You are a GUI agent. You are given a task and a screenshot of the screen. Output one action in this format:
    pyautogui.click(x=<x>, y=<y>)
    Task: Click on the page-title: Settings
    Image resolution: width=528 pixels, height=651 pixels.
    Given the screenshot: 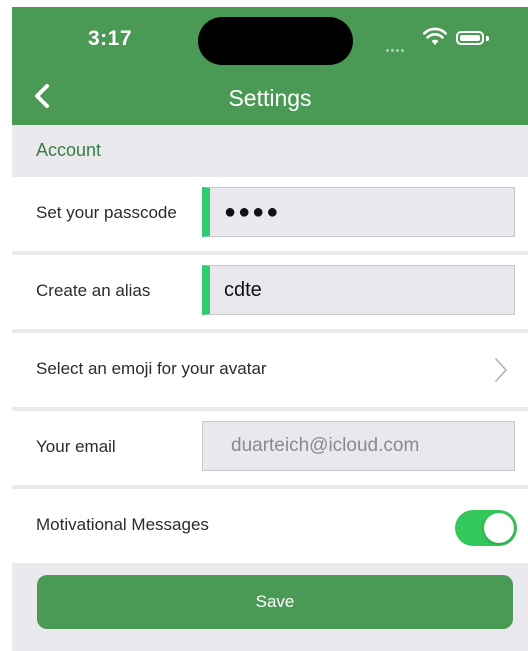 What is the action you would take?
    pyautogui.click(x=270, y=98)
    